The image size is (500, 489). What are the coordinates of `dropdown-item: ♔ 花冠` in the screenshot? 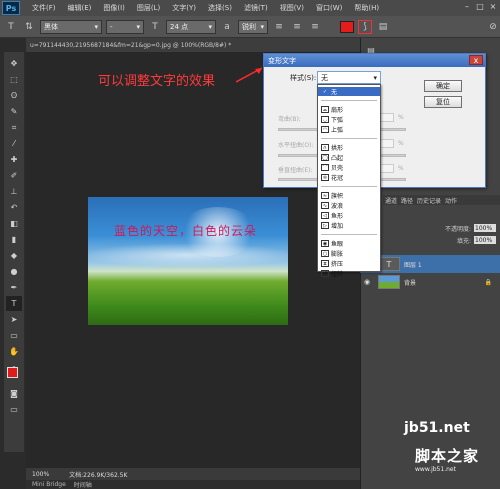 It's located at (349, 177).